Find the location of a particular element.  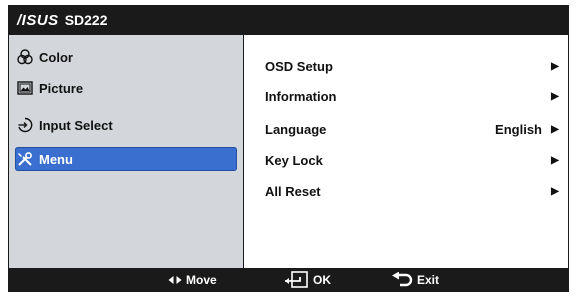

ok-hint: OK is located at coordinates (307, 280).